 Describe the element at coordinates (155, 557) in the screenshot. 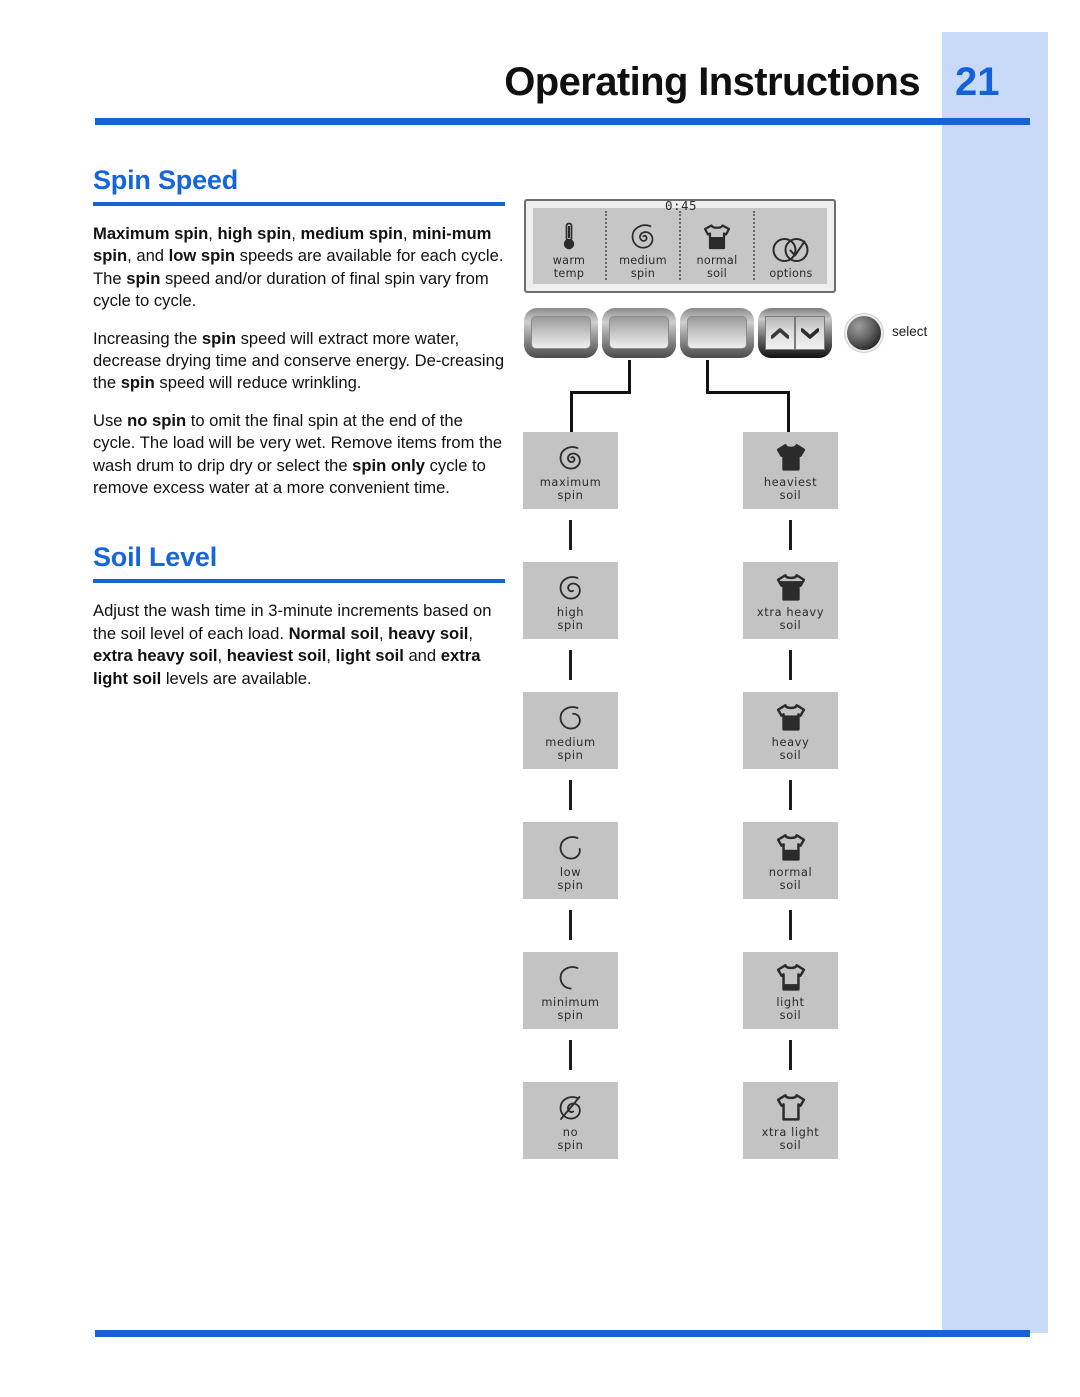

I see `section-heading-soil-level: Soil Level` at that location.